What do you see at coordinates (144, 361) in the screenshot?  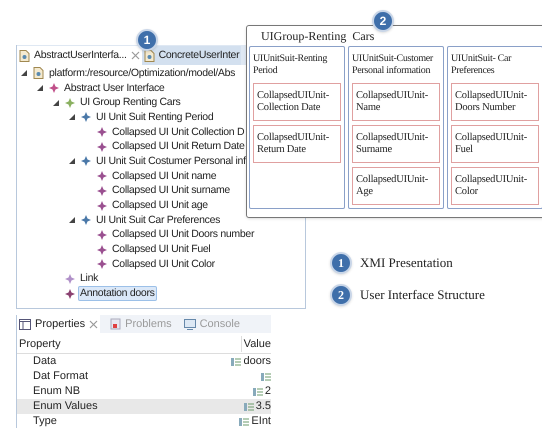 I see `property-row: Data doors` at bounding box center [144, 361].